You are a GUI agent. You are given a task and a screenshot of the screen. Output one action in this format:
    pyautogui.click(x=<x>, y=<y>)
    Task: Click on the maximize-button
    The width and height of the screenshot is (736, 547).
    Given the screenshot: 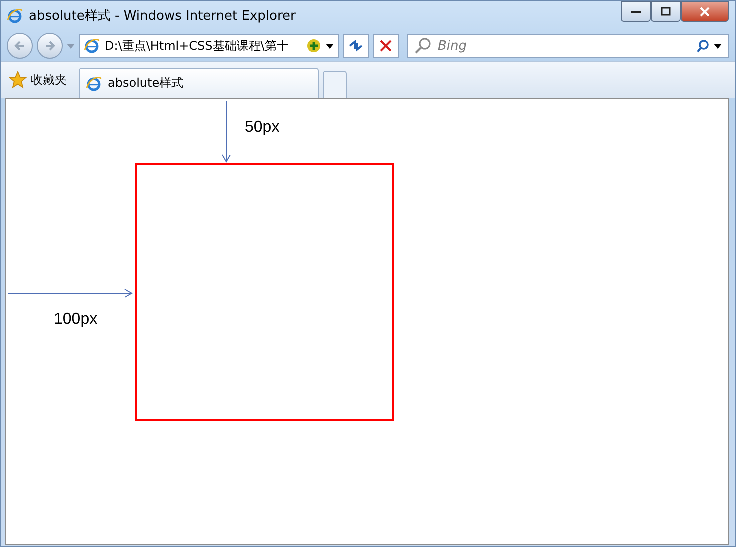 What is the action you would take?
    pyautogui.click(x=666, y=11)
    